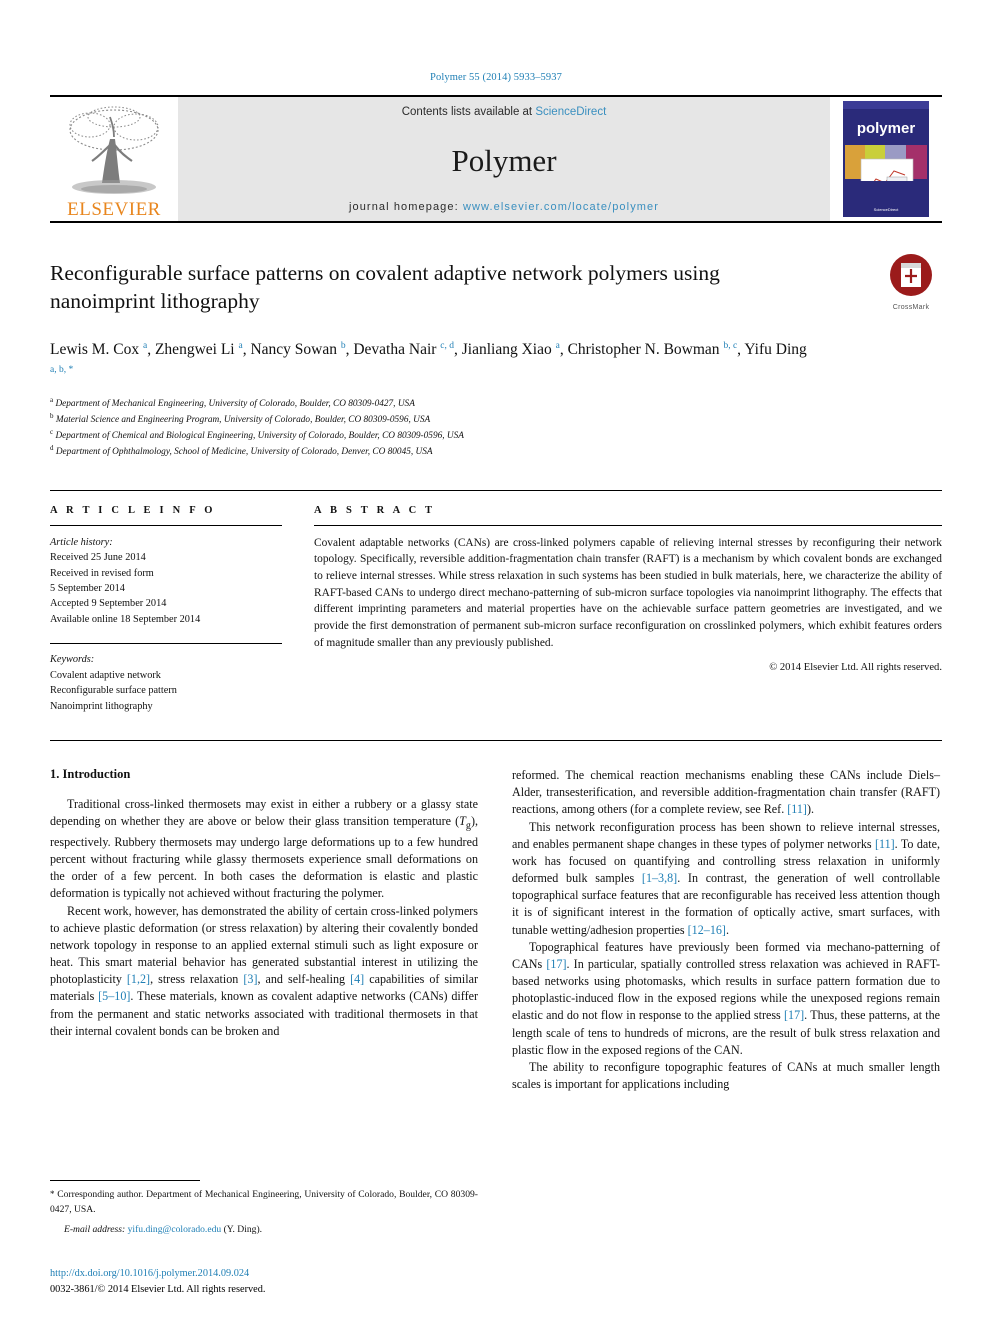  I want to click on journal-title: Polymer, so click(504, 160).